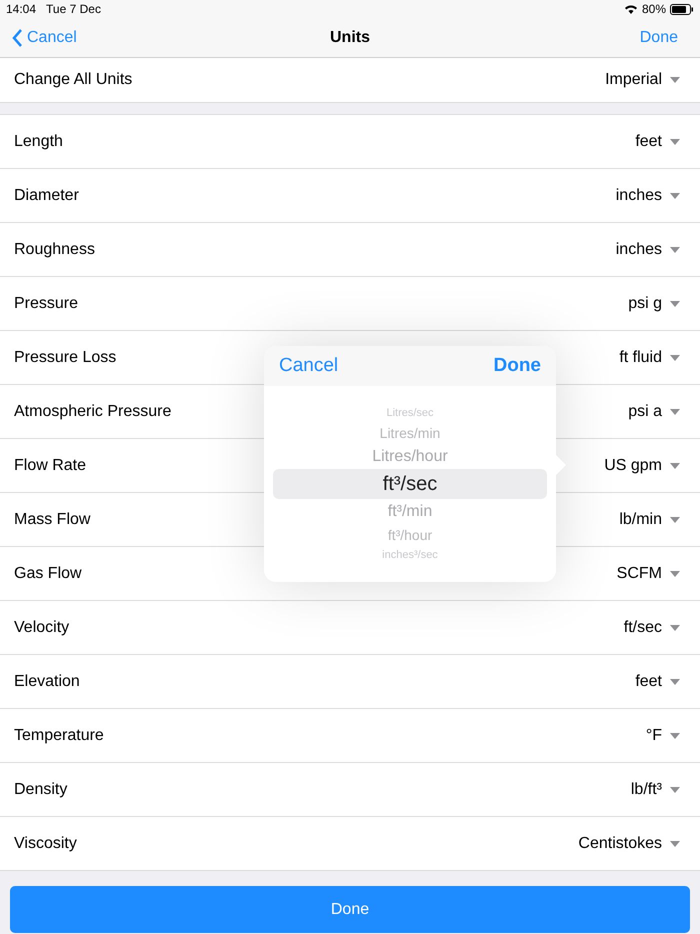 This screenshot has width=700, height=934. I want to click on unit-dropdown: Centistokes, so click(629, 844).